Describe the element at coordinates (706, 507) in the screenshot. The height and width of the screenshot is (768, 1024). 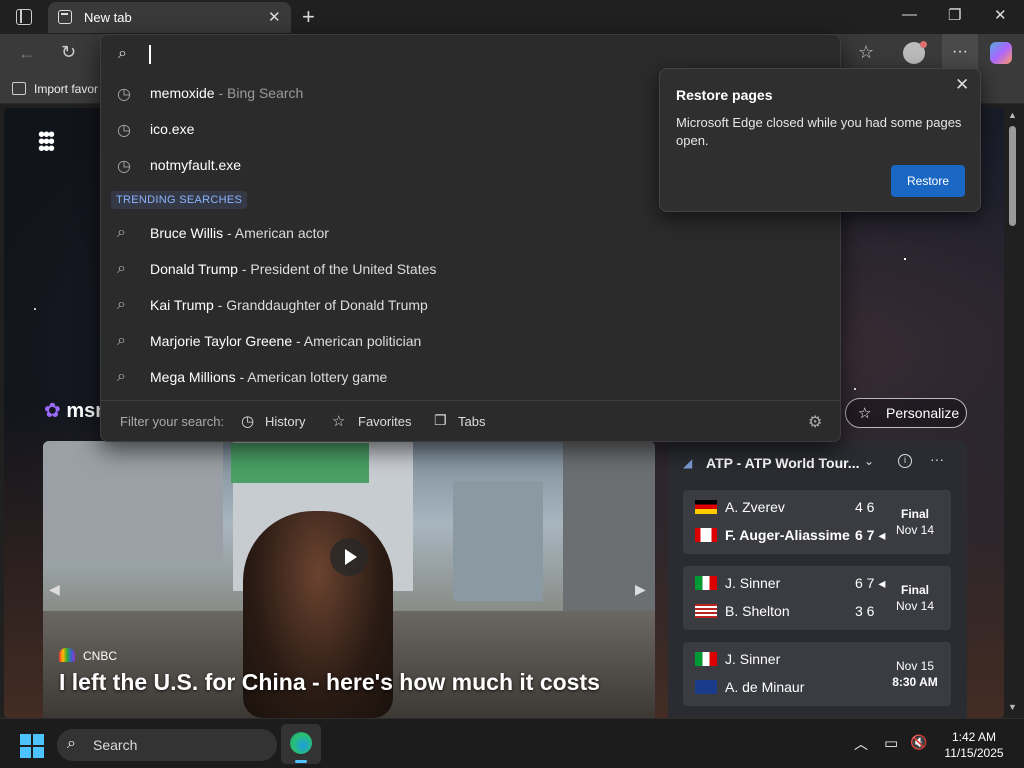
I see `germany-flag-icon` at that location.